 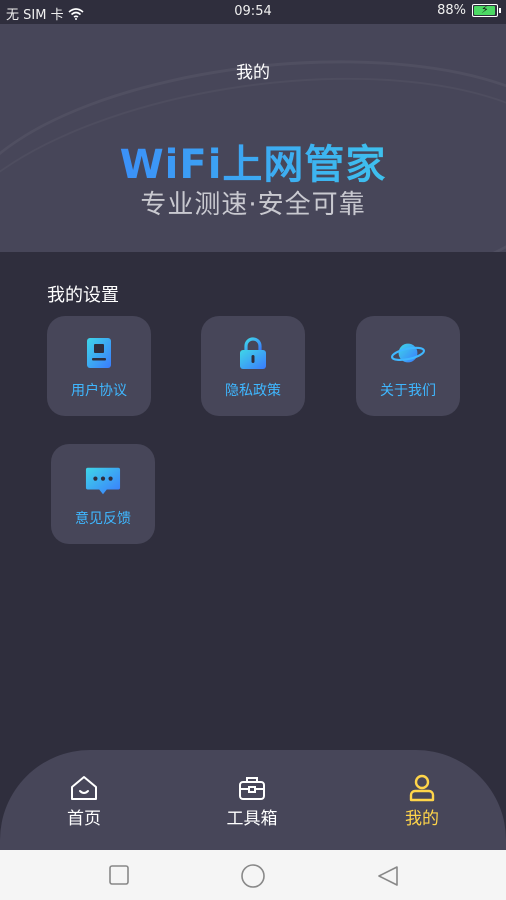 I want to click on planet-icon, so click(x=408, y=353).